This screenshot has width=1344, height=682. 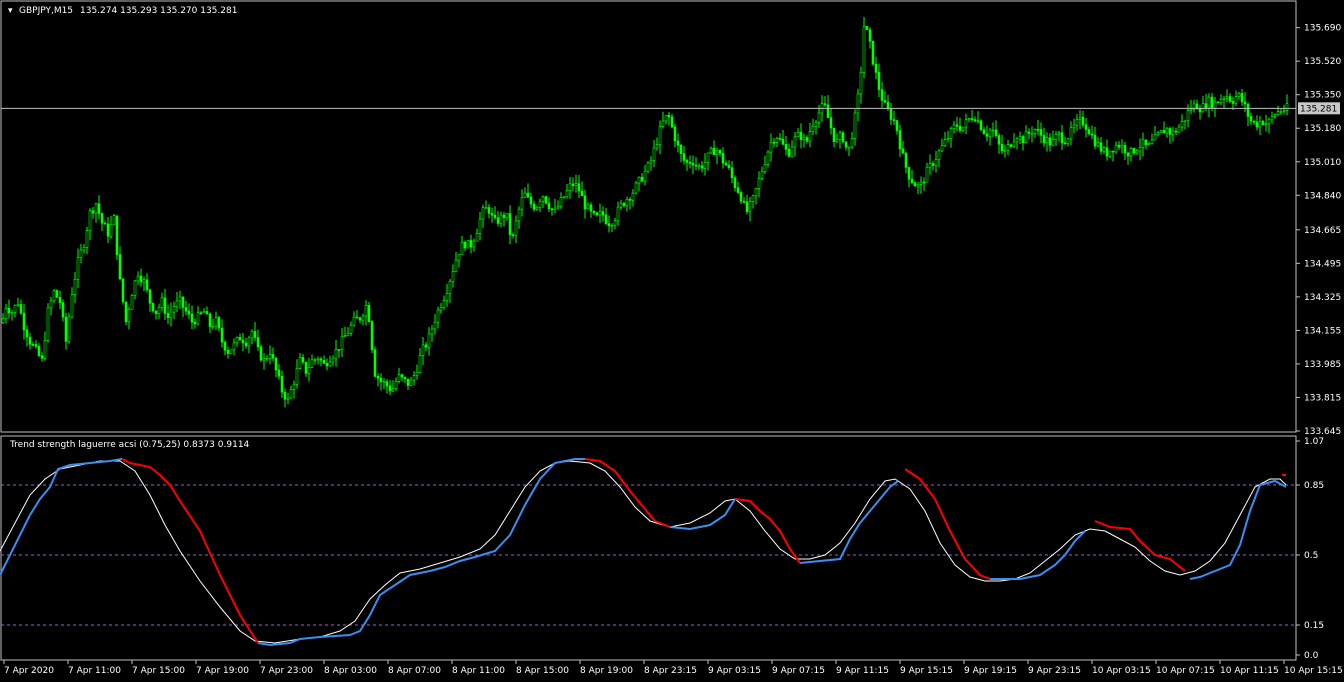 What do you see at coordinates (1322, 264) in the screenshot?
I see `price-tick-label: 134.495` at bounding box center [1322, 264].